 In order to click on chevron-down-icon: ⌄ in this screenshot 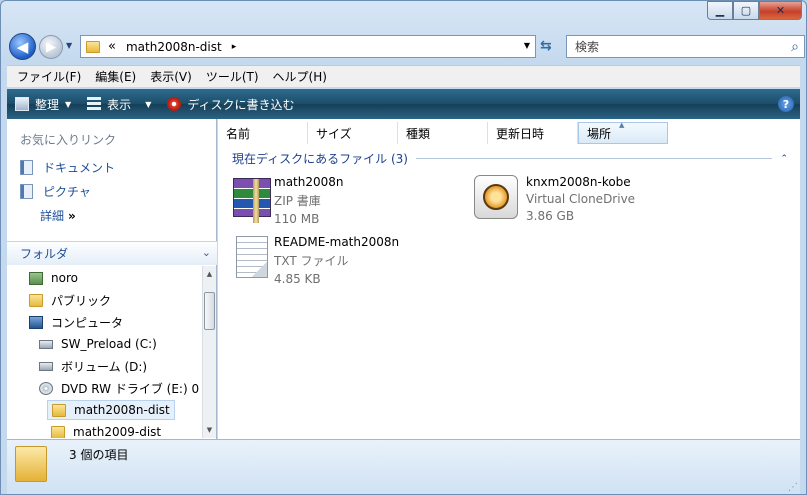, I will do `click(206, 252)`.